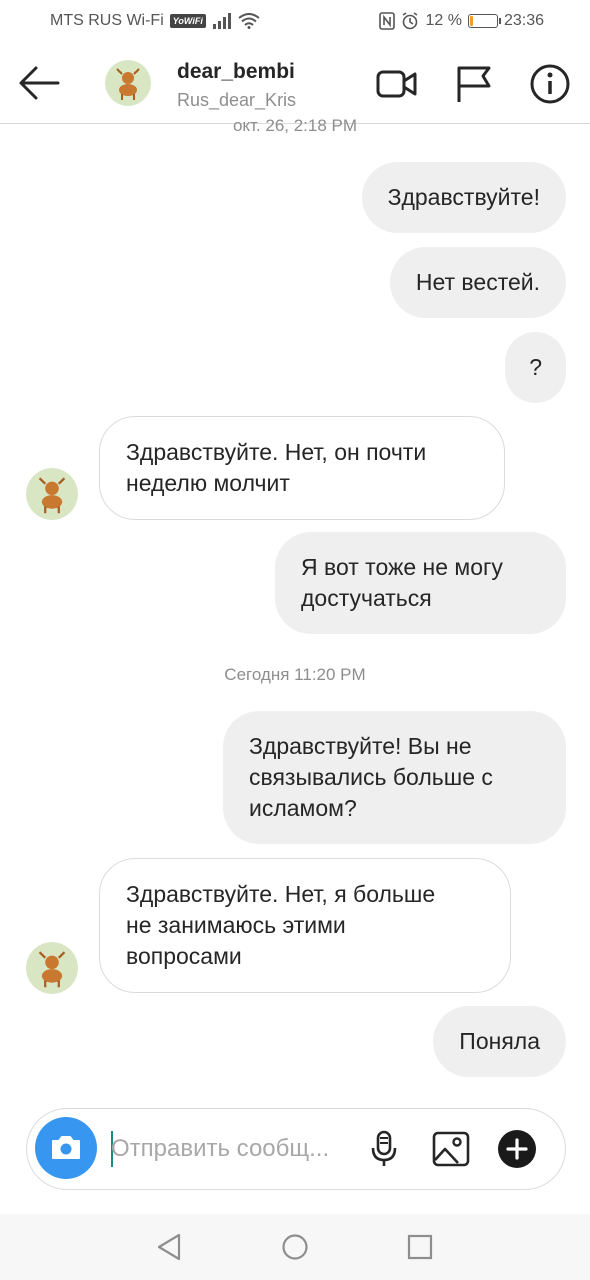  What do you see at coordinates (281, 894) in the screenshot?
I see `message-line: Здравствуйте. Нет, я больше` at bounding box center [281, 894].